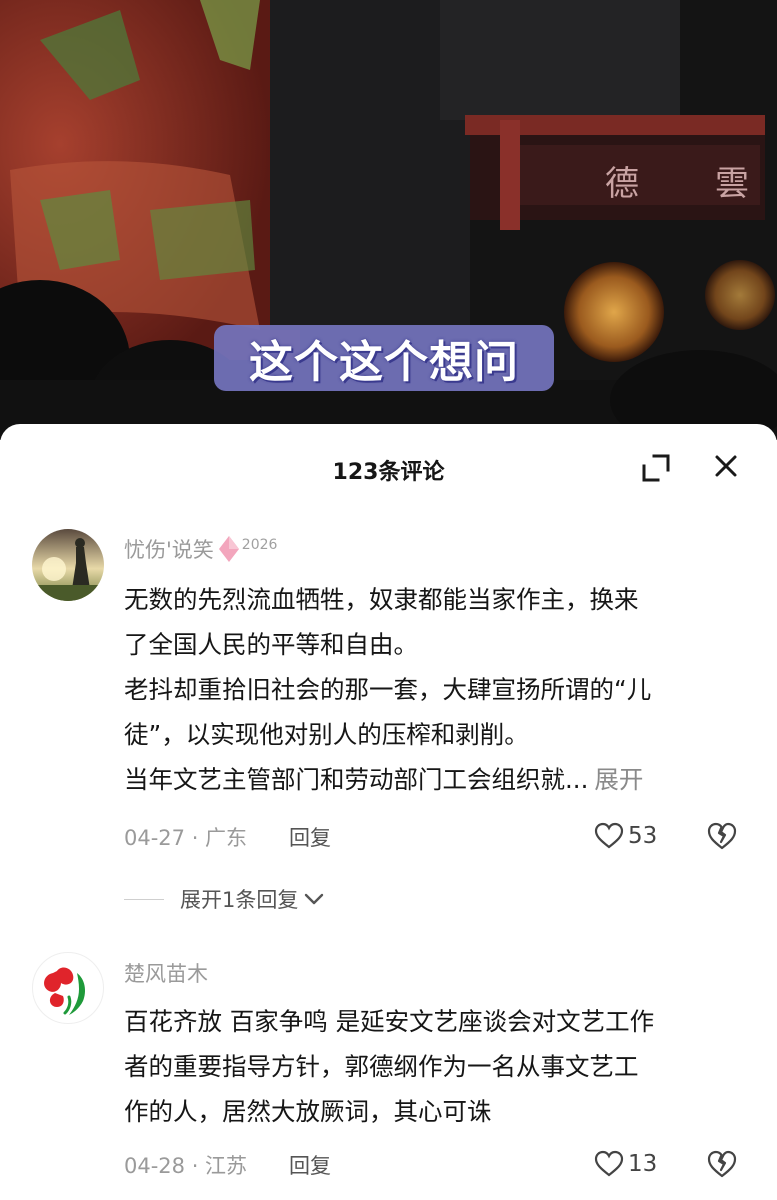 The width and height of the screenshot is (777, 1200). What do you see at coordinates (732, 184) in the screenshot?
I see `svg-text: 雲` at bounding box center [732, 184].